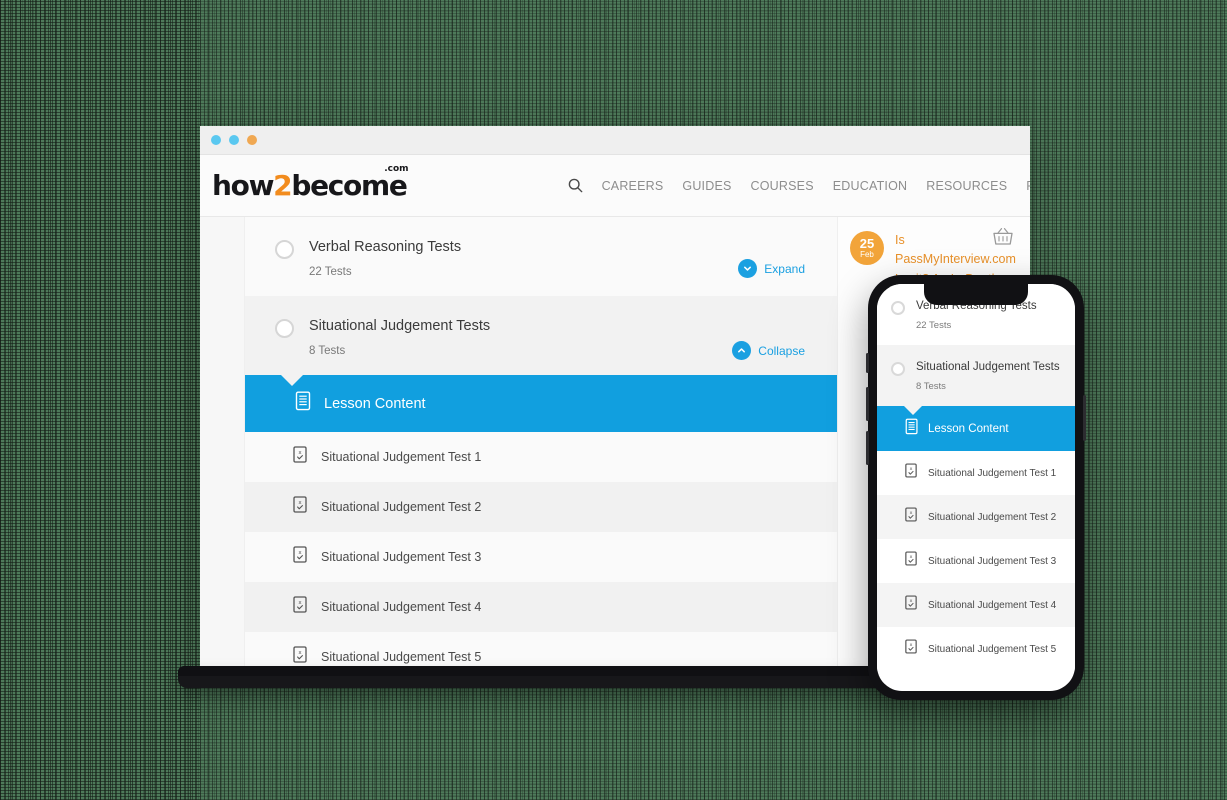 Image resolution: width=1227 pixels, height=800 pixels. I want to click on phone-lesson-label: Situational Judgement Test 1, so click(992, 473).